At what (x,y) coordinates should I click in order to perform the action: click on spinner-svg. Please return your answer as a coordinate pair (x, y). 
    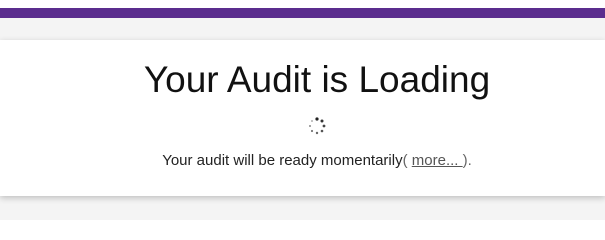
    Looking at the image, I should click on (317, 126).